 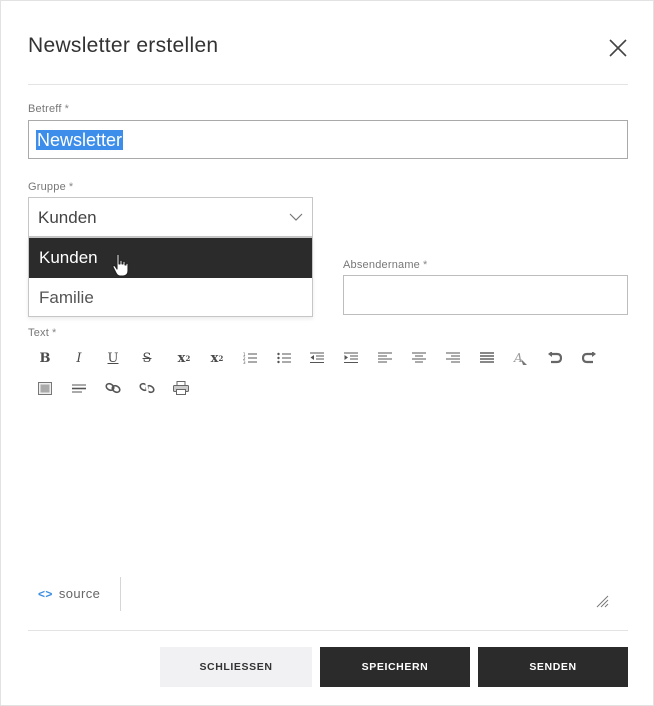 I want to click on unordered-list-icon, so click(x=284, y=358).